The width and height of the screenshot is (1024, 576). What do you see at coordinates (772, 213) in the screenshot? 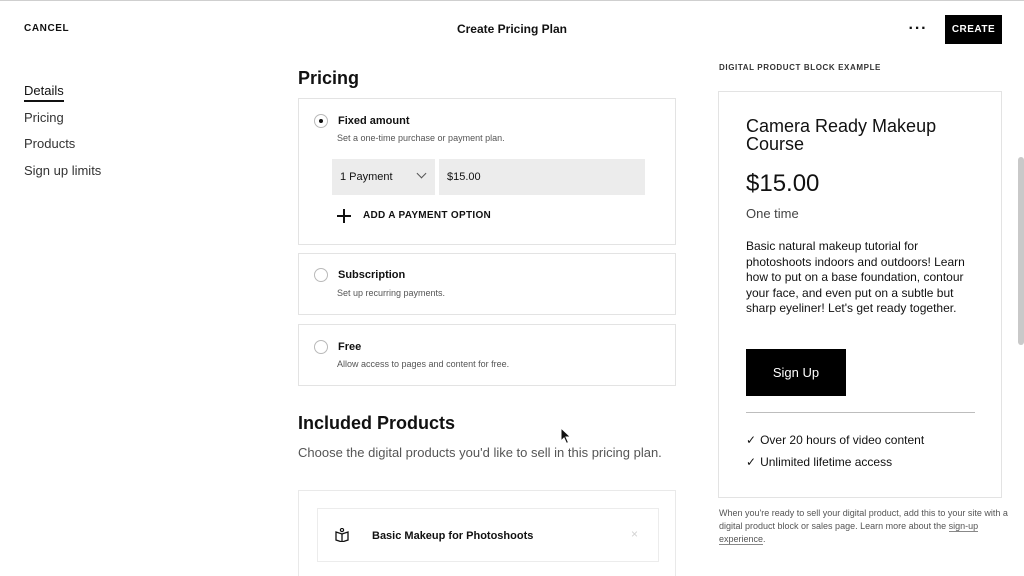
I see `preview-period: One time` at bounding box center [772, 213].